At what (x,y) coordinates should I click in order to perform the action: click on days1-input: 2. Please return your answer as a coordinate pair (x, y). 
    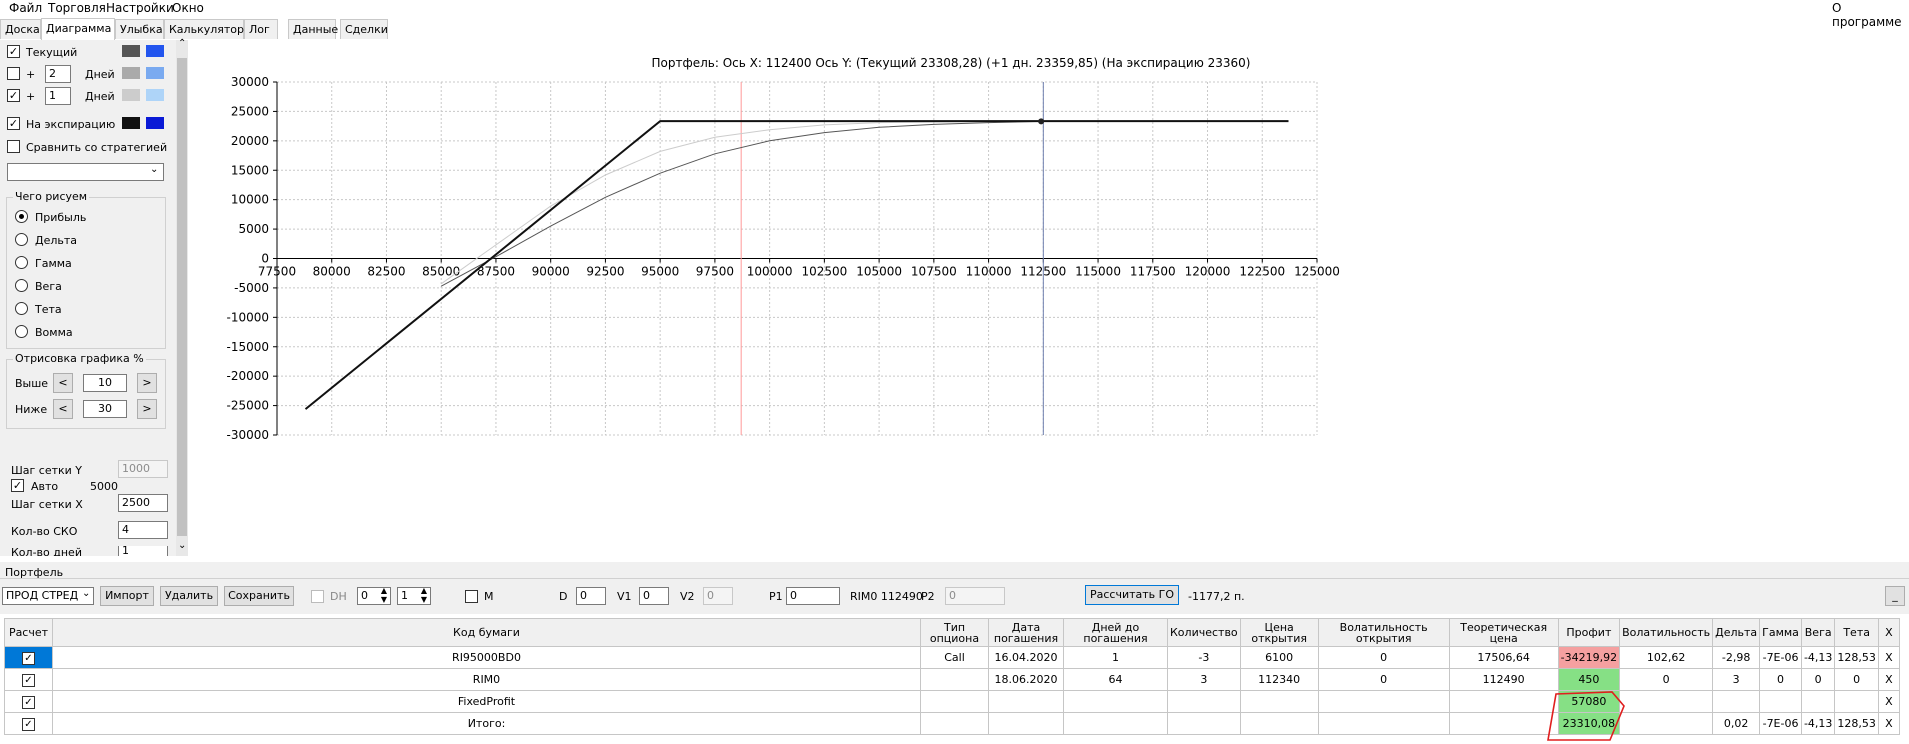
    Looking at the image, I should click on (58, 74).